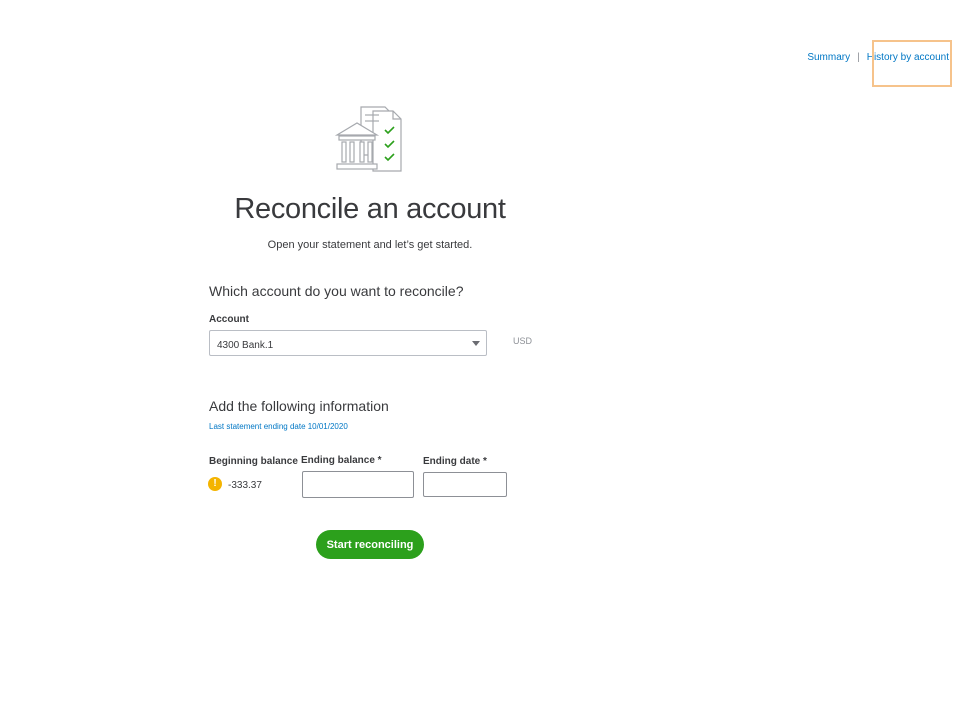 This screenshot has width=960, height=720. Describe the element at coordinates (465, 484) in the screenshot. I see `ending-date-input` at that location.